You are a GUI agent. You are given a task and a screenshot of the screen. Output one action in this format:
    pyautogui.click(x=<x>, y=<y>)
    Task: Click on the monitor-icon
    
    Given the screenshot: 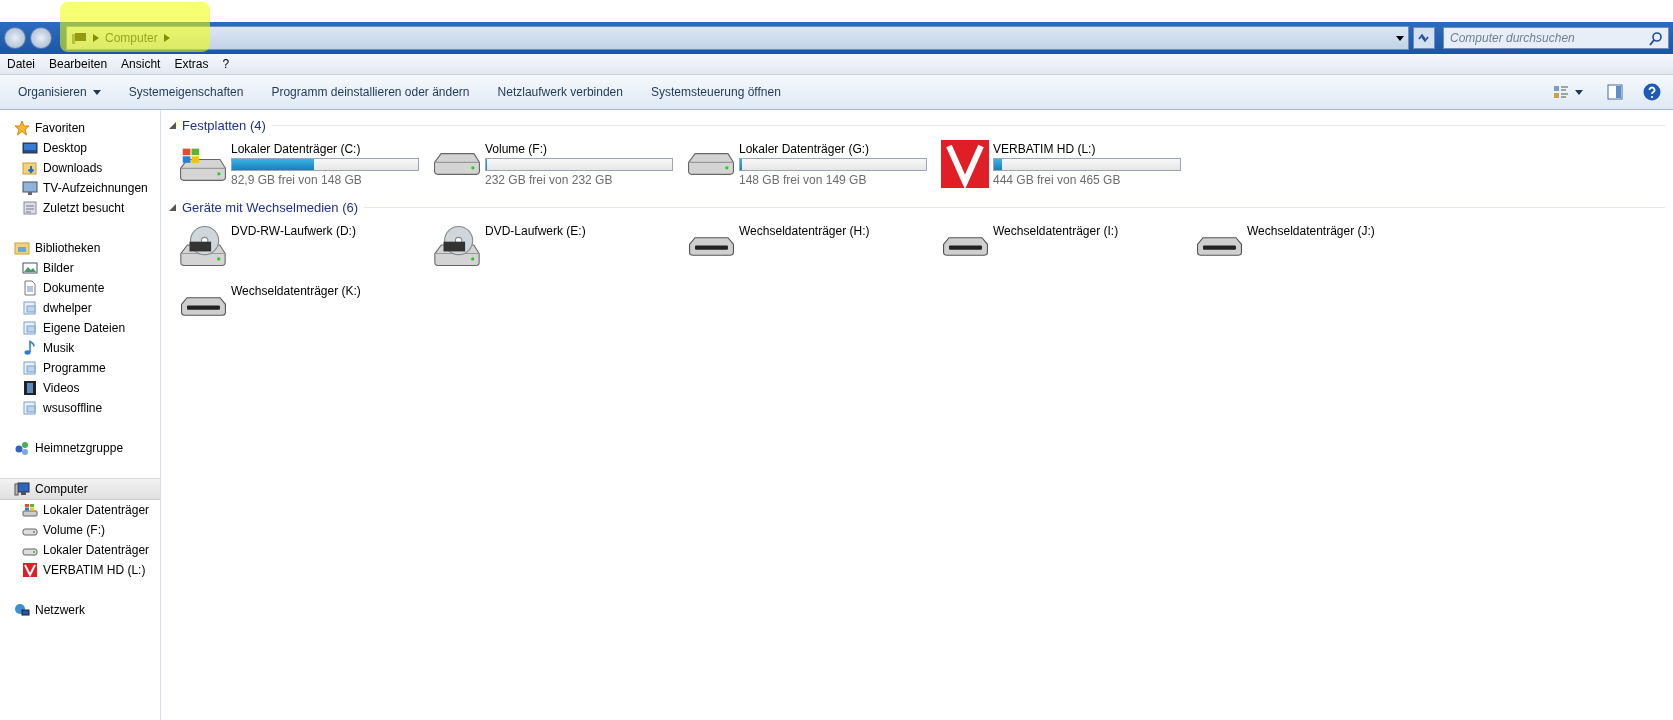 What is the action you would take?
    pyautogui.click(x=30, y=188)
    